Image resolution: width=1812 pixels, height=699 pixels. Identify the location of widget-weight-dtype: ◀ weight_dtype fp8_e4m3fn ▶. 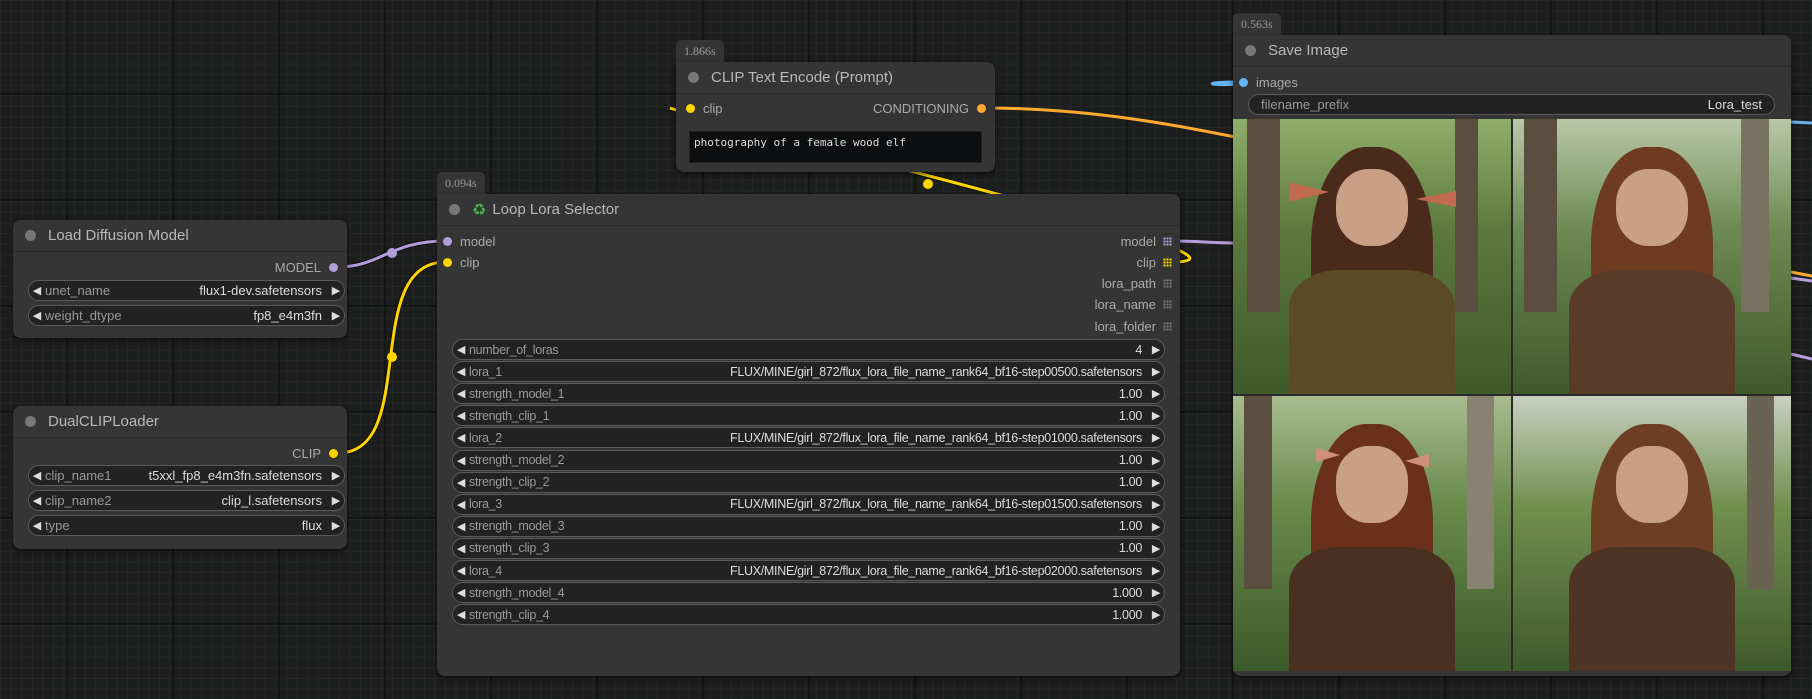
(186, 315).